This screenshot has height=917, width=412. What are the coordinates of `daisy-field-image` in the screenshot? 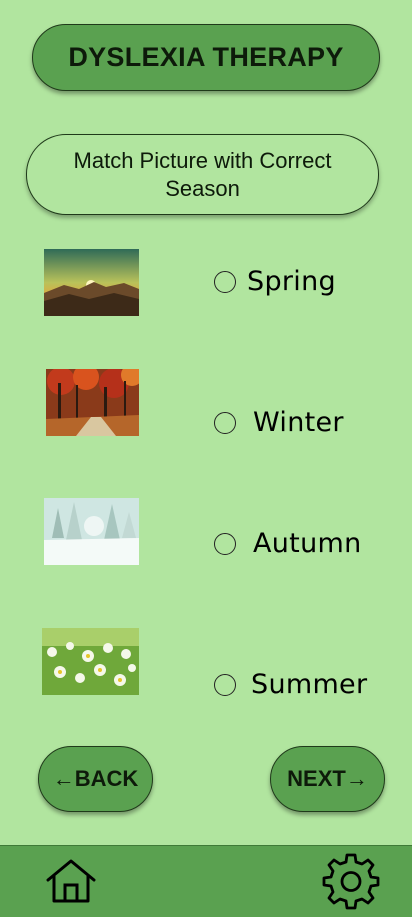 It's located at (90, 661).